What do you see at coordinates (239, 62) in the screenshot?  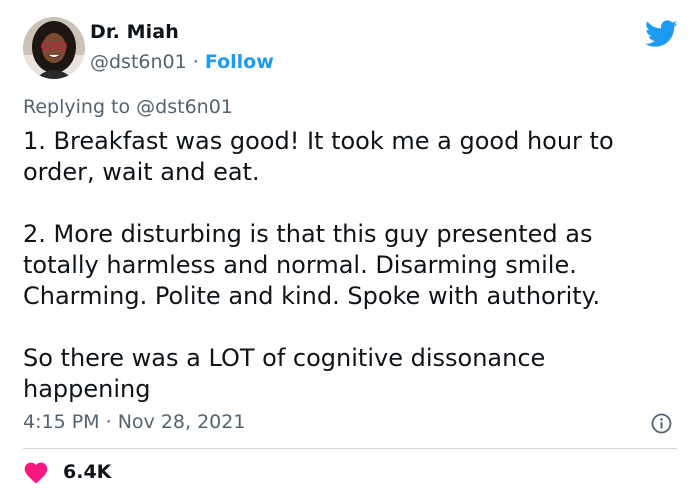 I see `follow-button: Follow` at bounding box center [239, 62].